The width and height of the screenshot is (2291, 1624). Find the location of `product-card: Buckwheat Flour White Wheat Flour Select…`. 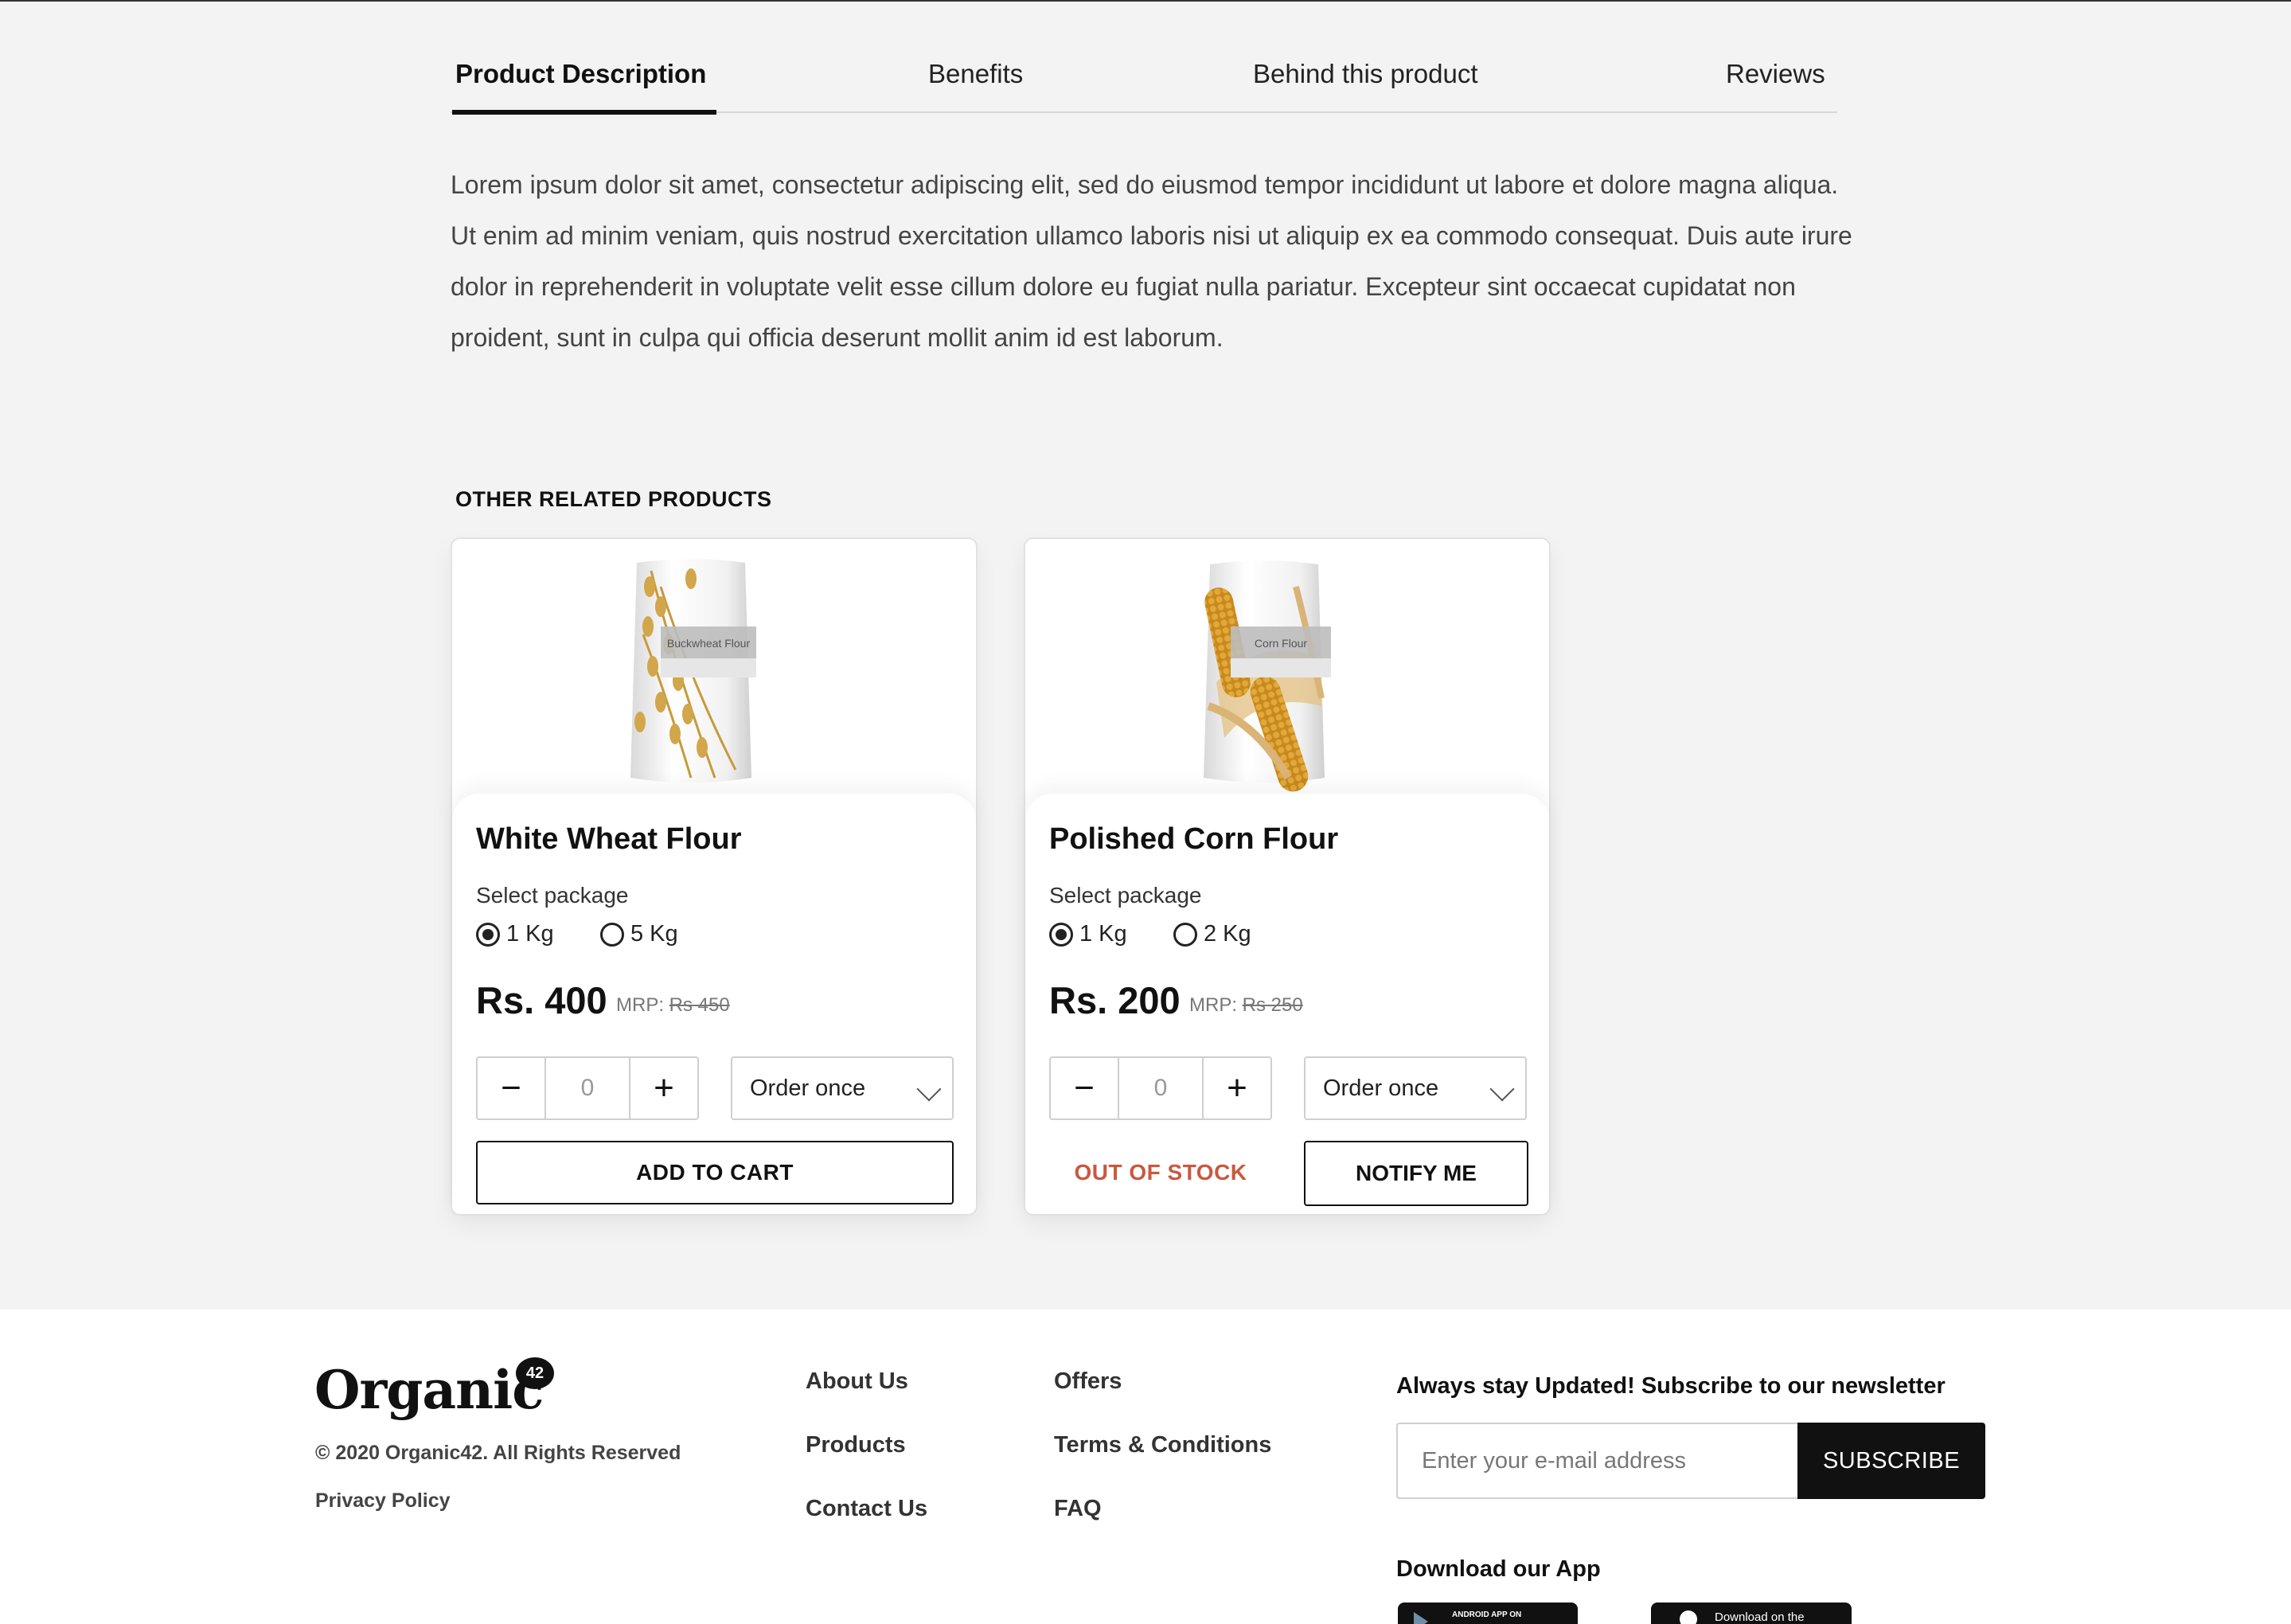

product-card: Buckwheat Flour White Wheat Flour Select… is located at coordinates (714, 876).